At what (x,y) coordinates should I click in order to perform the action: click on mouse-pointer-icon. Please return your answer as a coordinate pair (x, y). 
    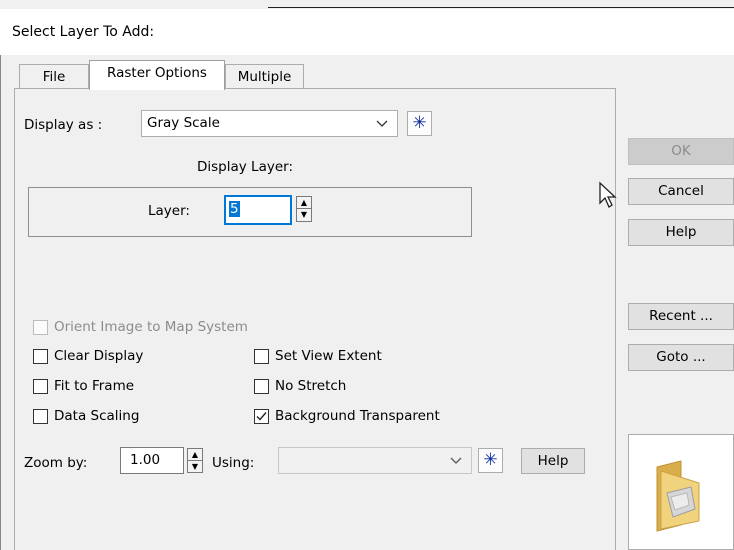
    Looking at the image, I should click on (608, 194).